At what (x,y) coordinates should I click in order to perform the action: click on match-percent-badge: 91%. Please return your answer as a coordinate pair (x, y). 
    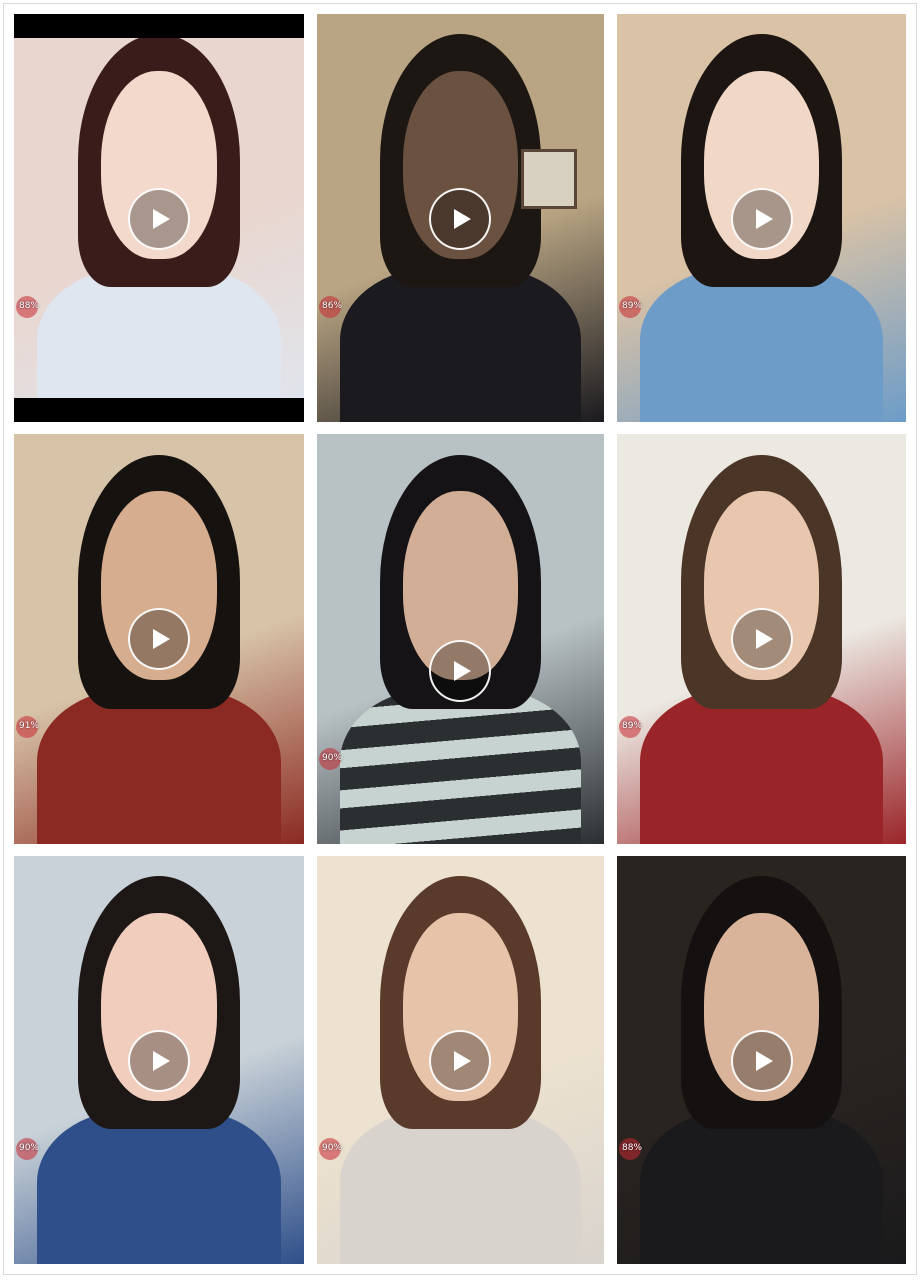
    Looking at the image, I should click on (28, 727).